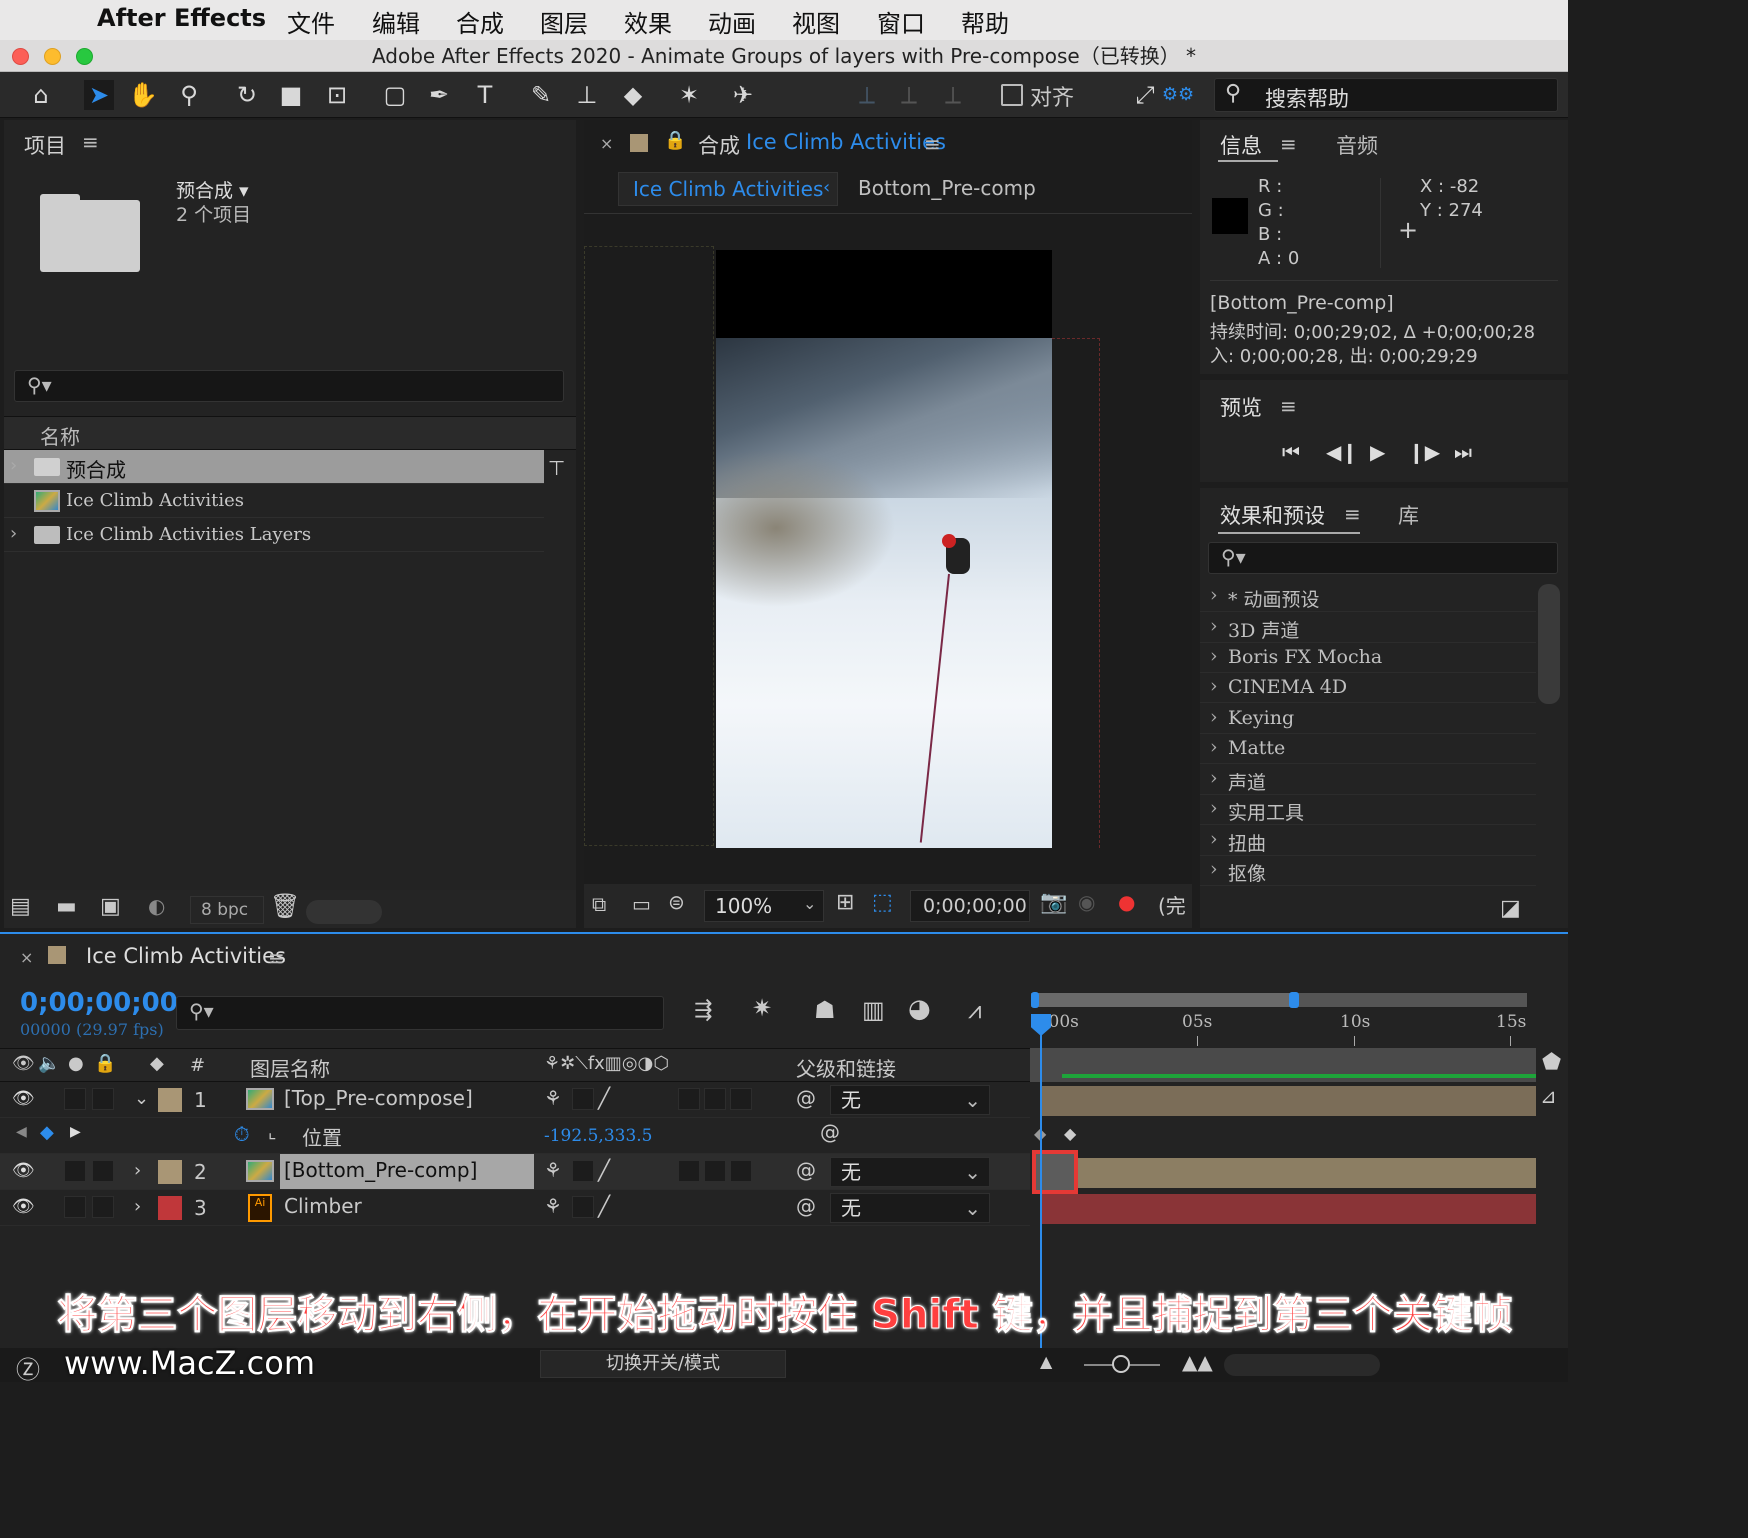 The width and height of the screenshot is (1748, 1538). What do you see at coordinates (143, 95) in the screenshot?
I see `hand-tool-icon: ✋` at bounding box center [143, 95].